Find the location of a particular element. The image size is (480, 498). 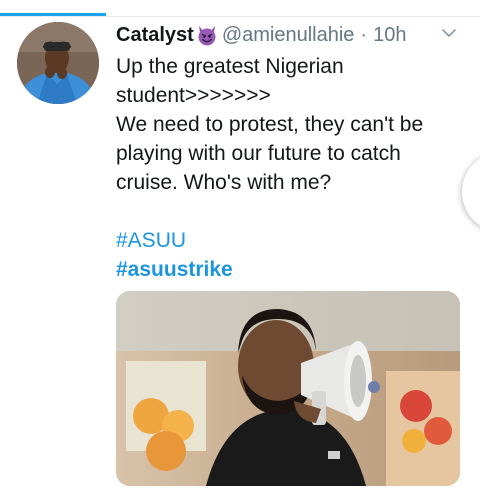

hashtag-link-asuu: #ASUU is located at coordinates (286, 240).